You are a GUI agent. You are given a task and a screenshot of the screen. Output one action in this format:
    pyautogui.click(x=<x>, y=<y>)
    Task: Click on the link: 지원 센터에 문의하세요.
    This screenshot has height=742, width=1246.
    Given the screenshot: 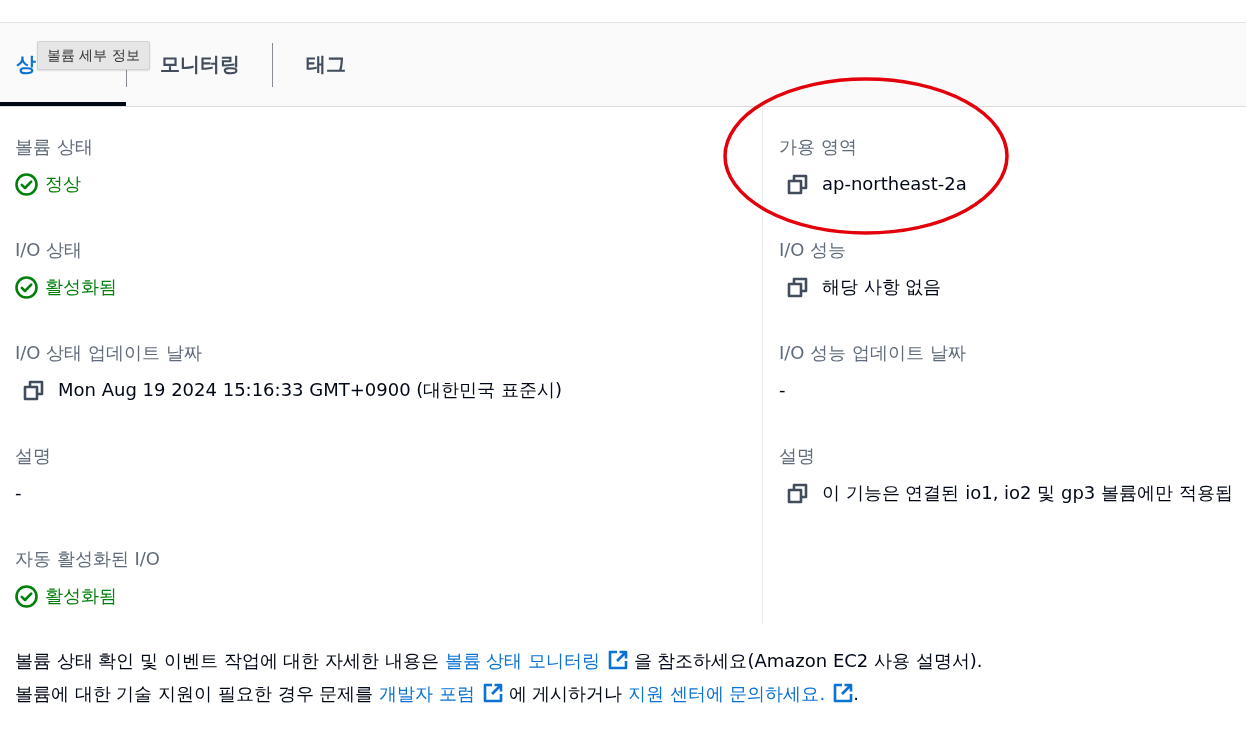 What is the action you would take?
    pyautogui.click(x=740, y=693)
    